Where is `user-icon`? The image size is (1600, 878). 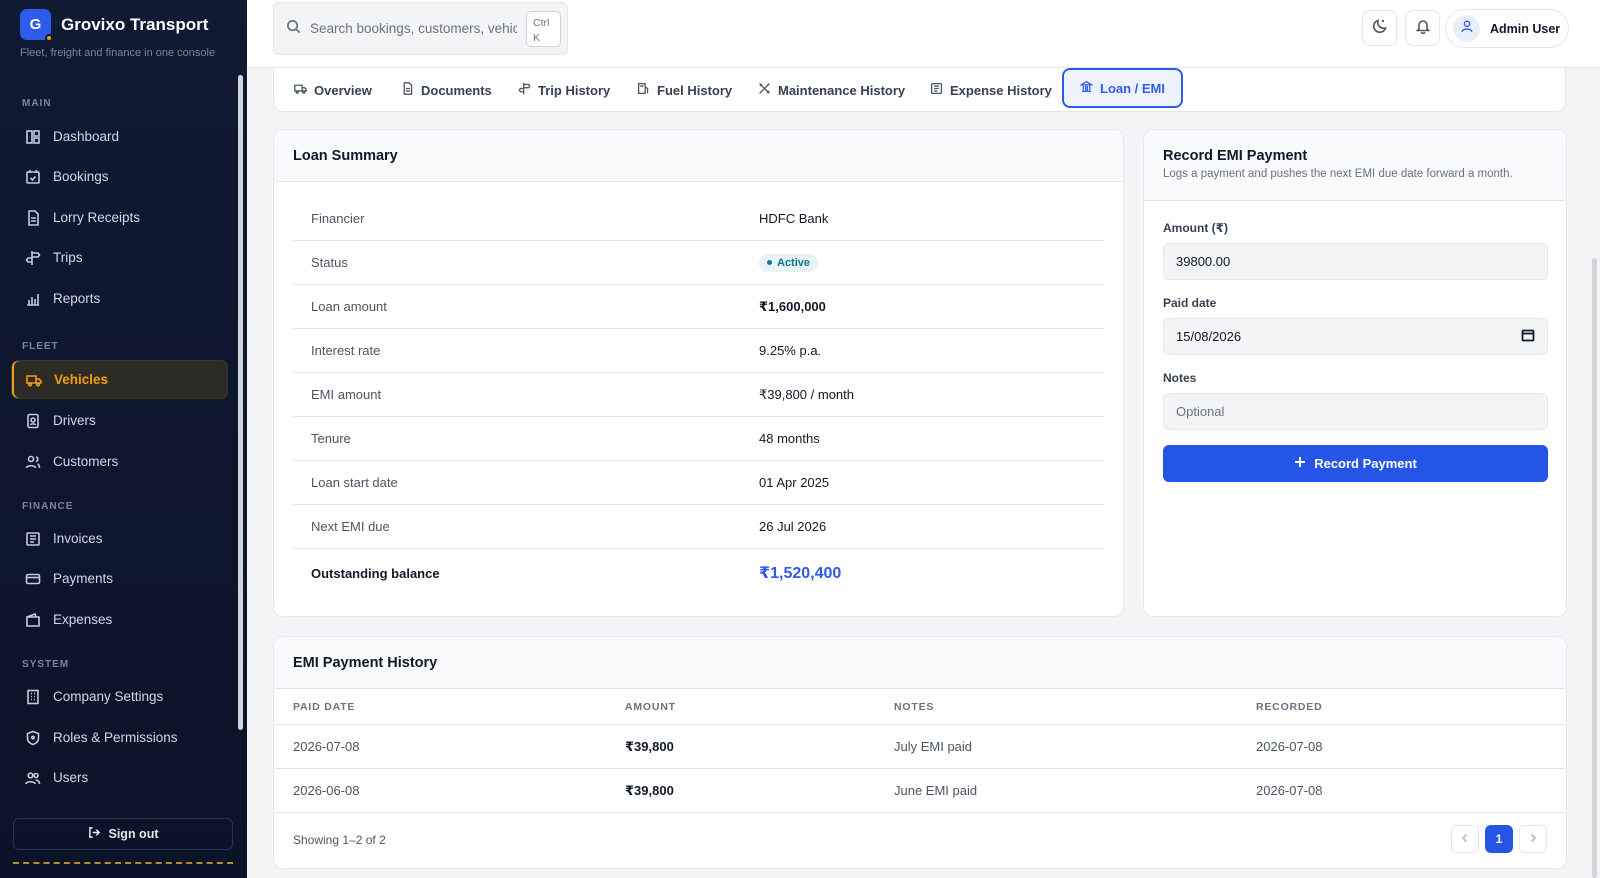 user-icon is located at coordinates (1467, 28).